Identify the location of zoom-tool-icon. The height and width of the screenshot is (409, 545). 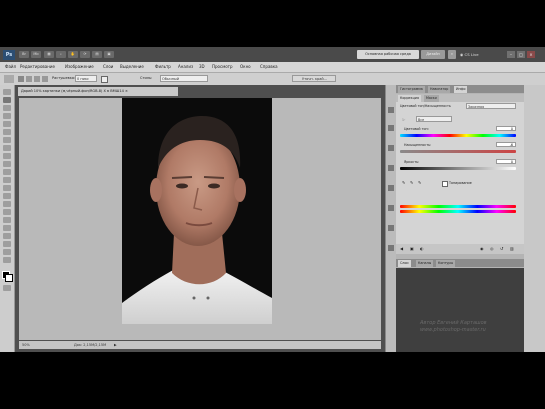
(7, 260).